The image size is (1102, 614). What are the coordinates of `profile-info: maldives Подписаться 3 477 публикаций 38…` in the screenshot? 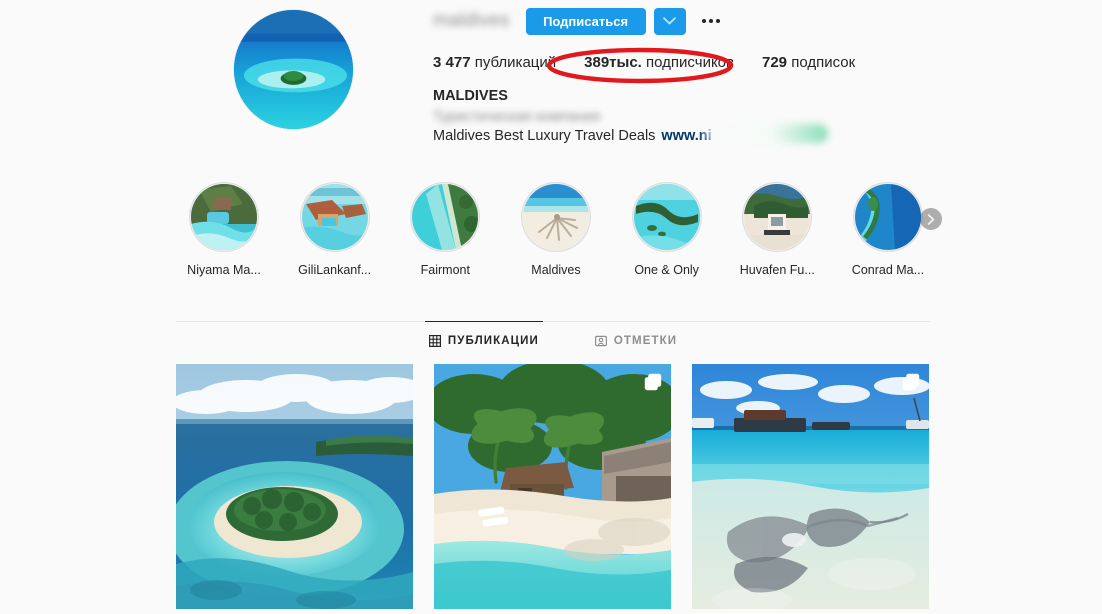 It's located at (733, 76).